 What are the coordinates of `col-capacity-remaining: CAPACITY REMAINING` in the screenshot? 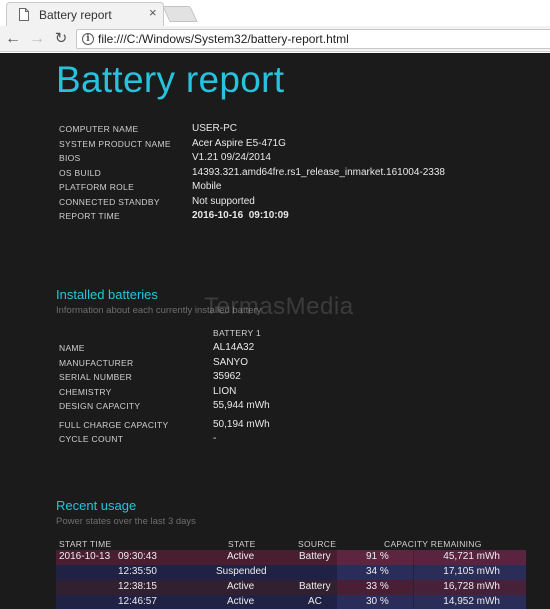 It's located at (433, 544).